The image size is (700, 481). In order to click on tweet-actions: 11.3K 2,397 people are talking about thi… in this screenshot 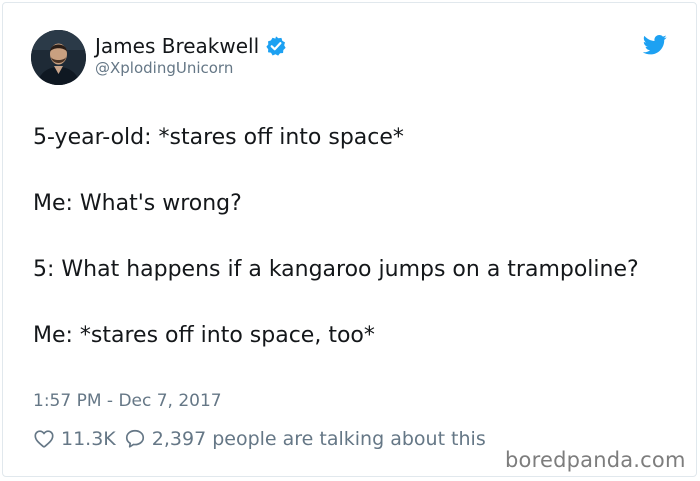, I will do `click(259, 439)`.